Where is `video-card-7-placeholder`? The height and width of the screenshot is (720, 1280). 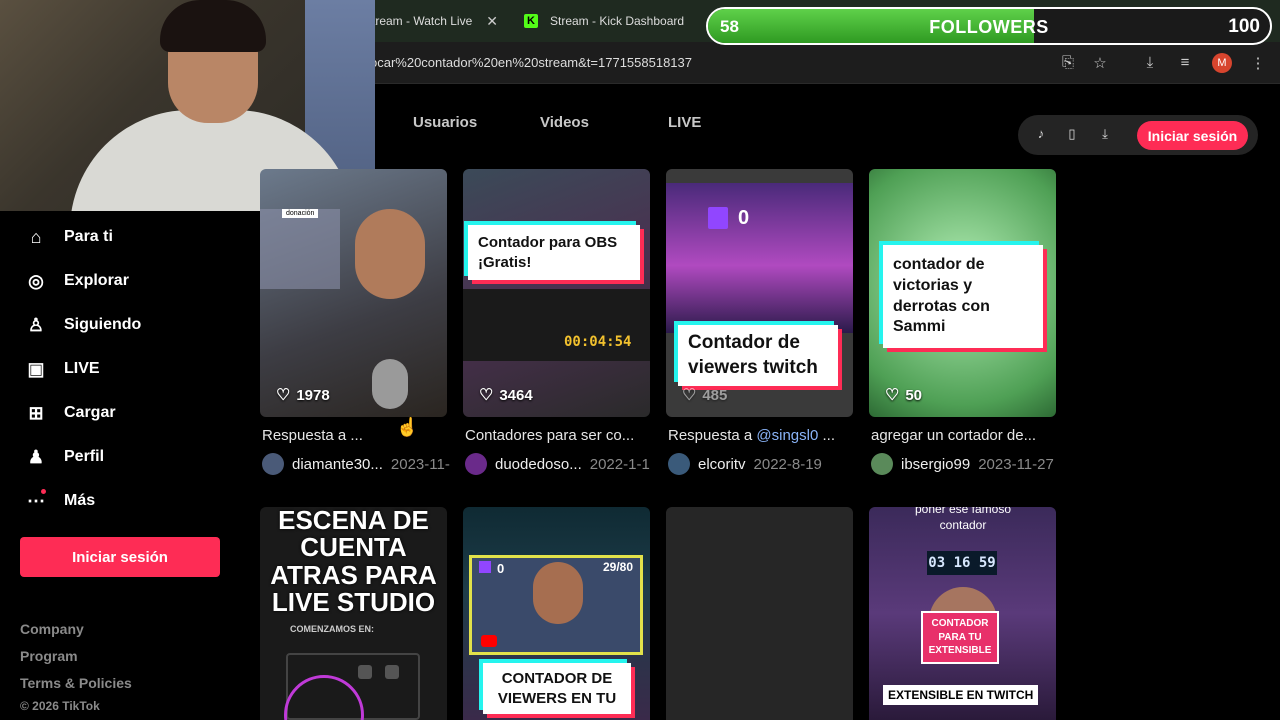 video-card-7-placeholder is located at coordinates (759, 613).